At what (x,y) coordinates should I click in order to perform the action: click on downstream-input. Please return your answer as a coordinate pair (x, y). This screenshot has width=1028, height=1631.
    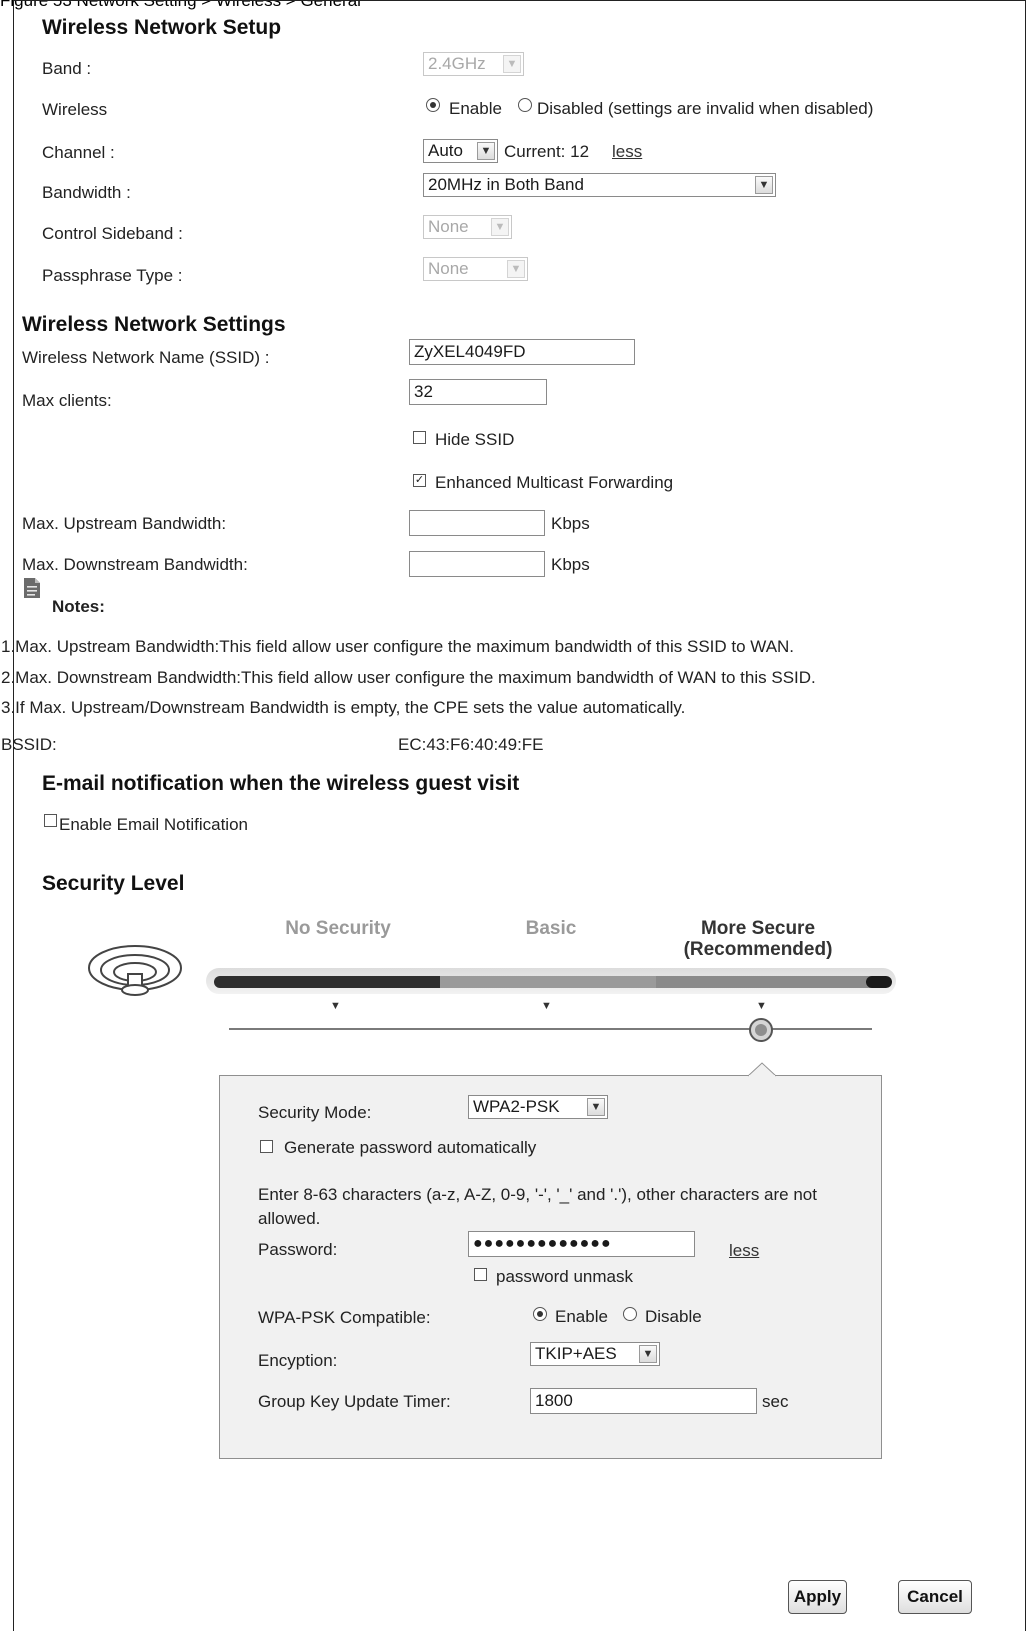
    Looking at the image, I should click on (477, 564).